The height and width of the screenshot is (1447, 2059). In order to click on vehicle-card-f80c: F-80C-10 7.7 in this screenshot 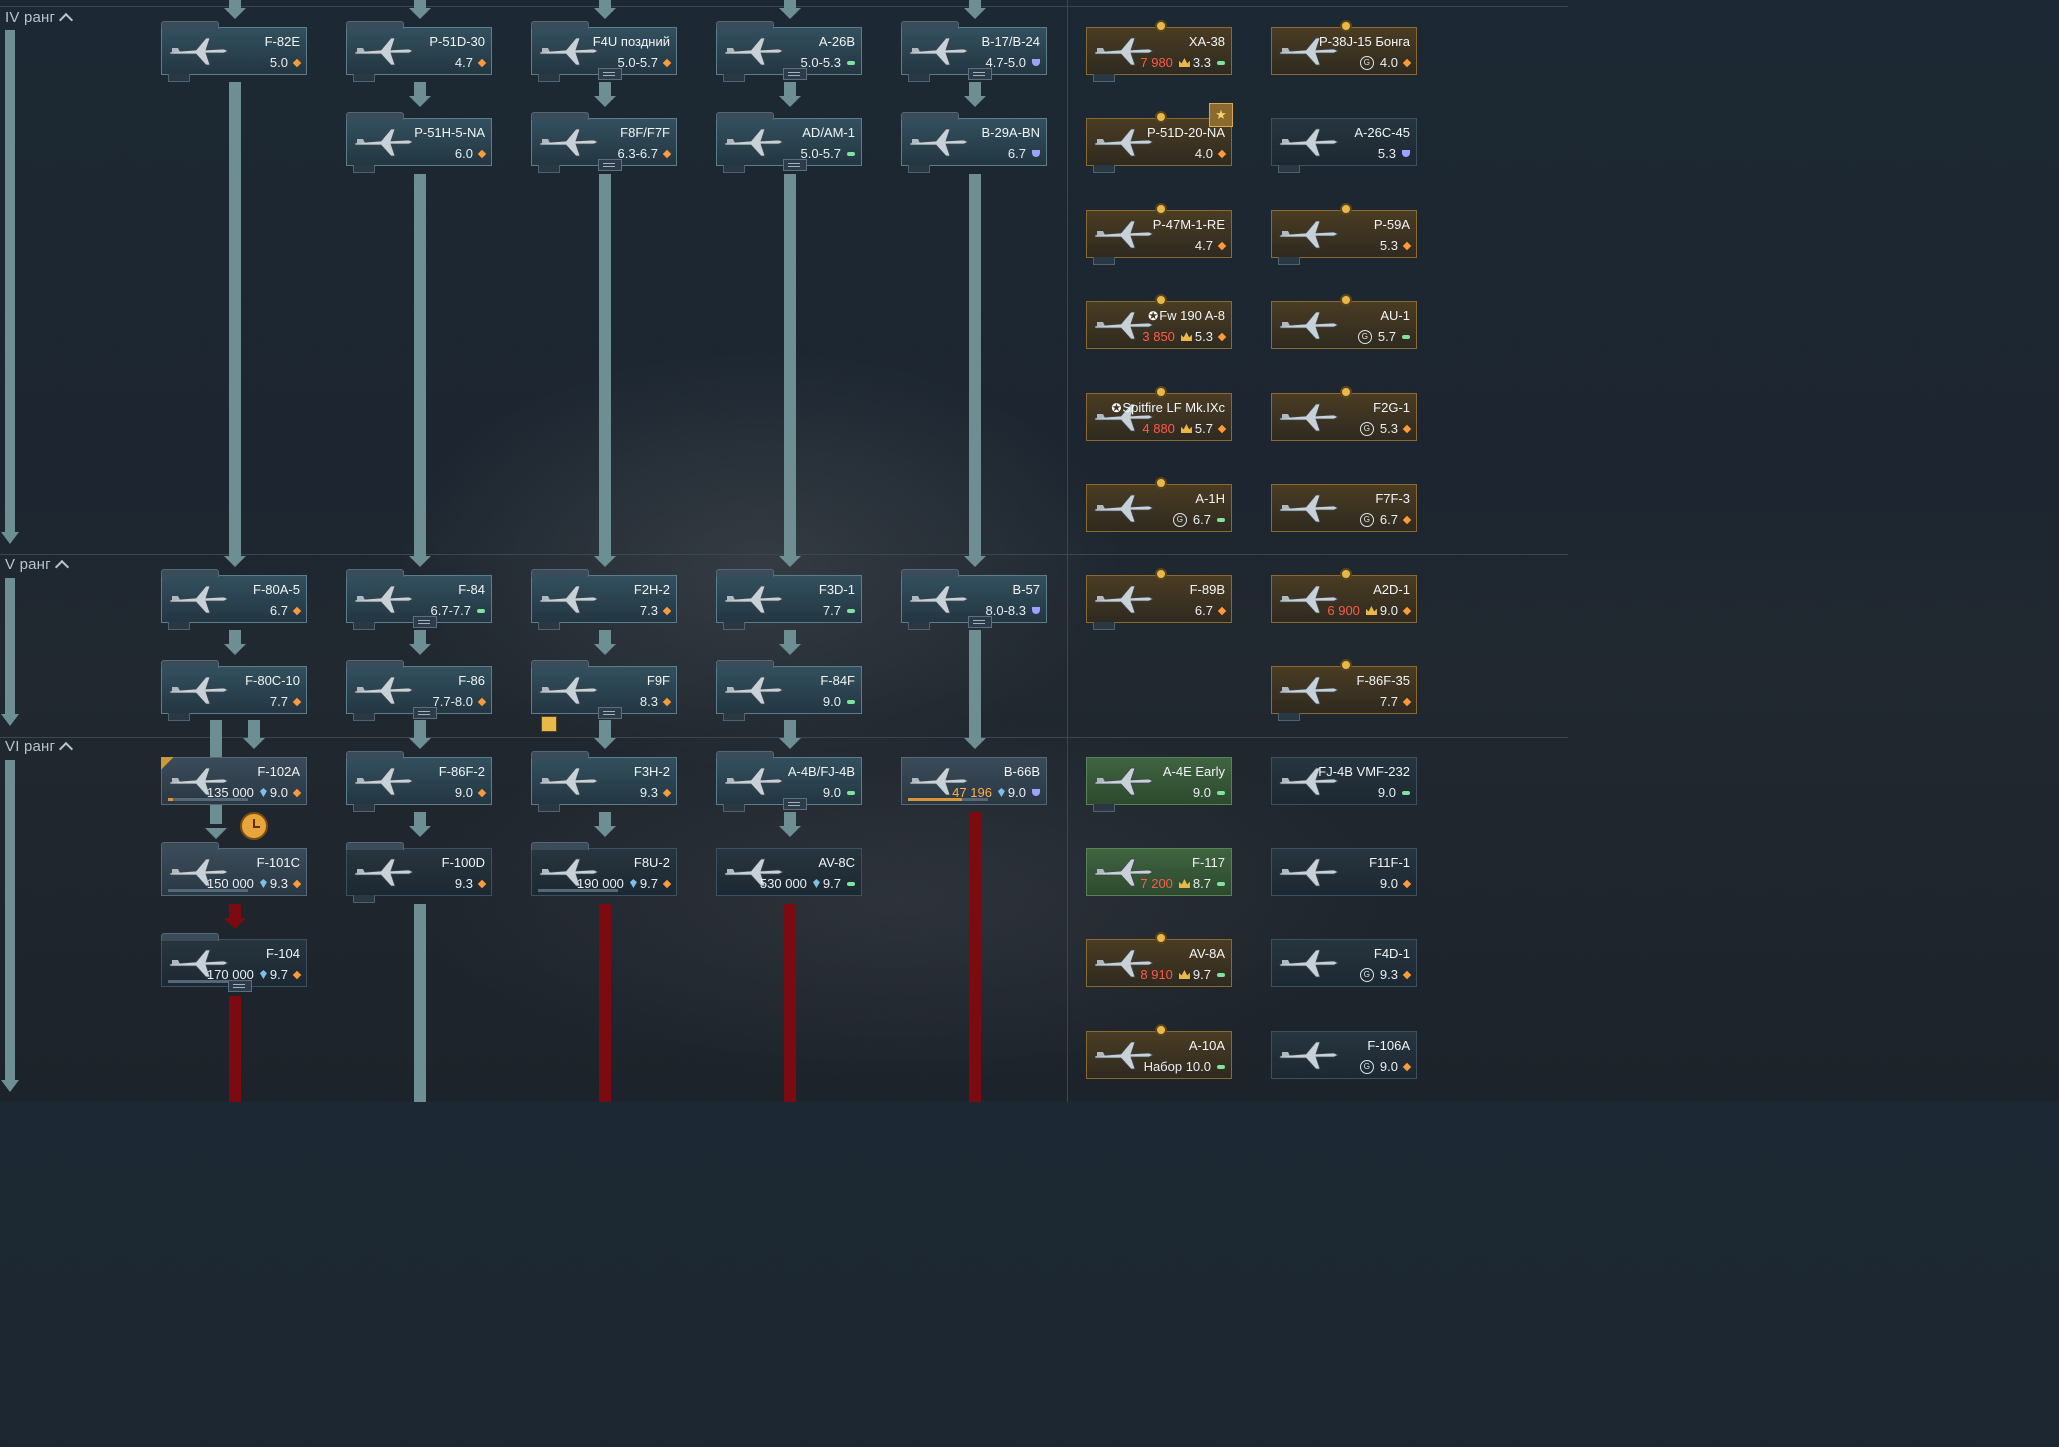, I will do `click(234, 690)`.